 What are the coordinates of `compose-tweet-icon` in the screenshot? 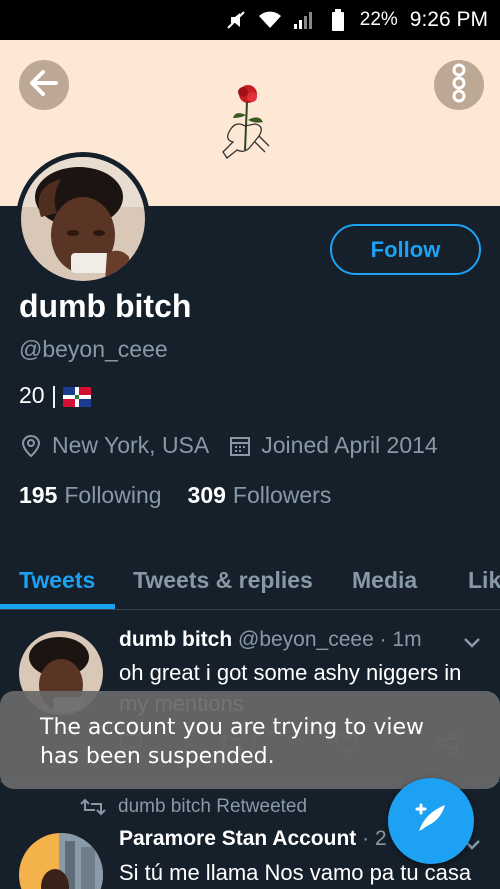 It's located at (431, 821).